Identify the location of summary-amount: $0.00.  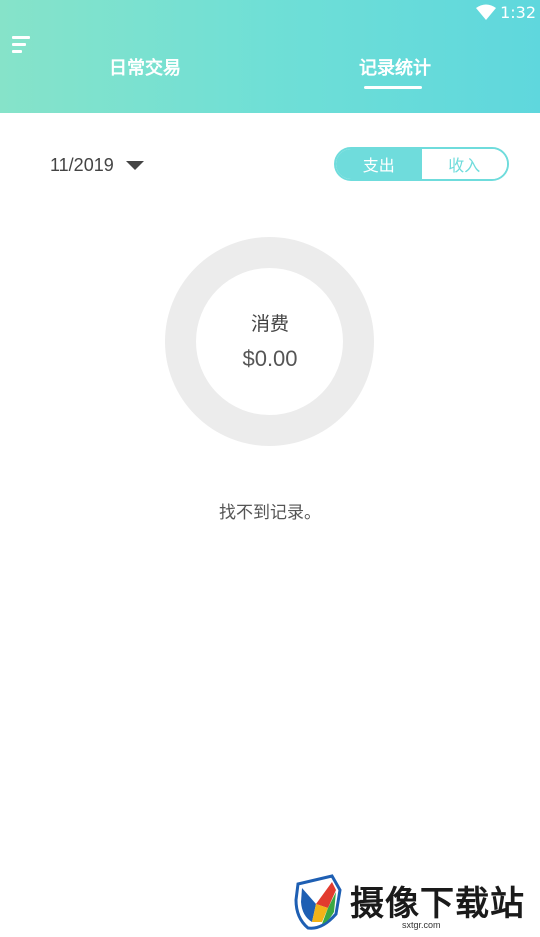
(270, 358).